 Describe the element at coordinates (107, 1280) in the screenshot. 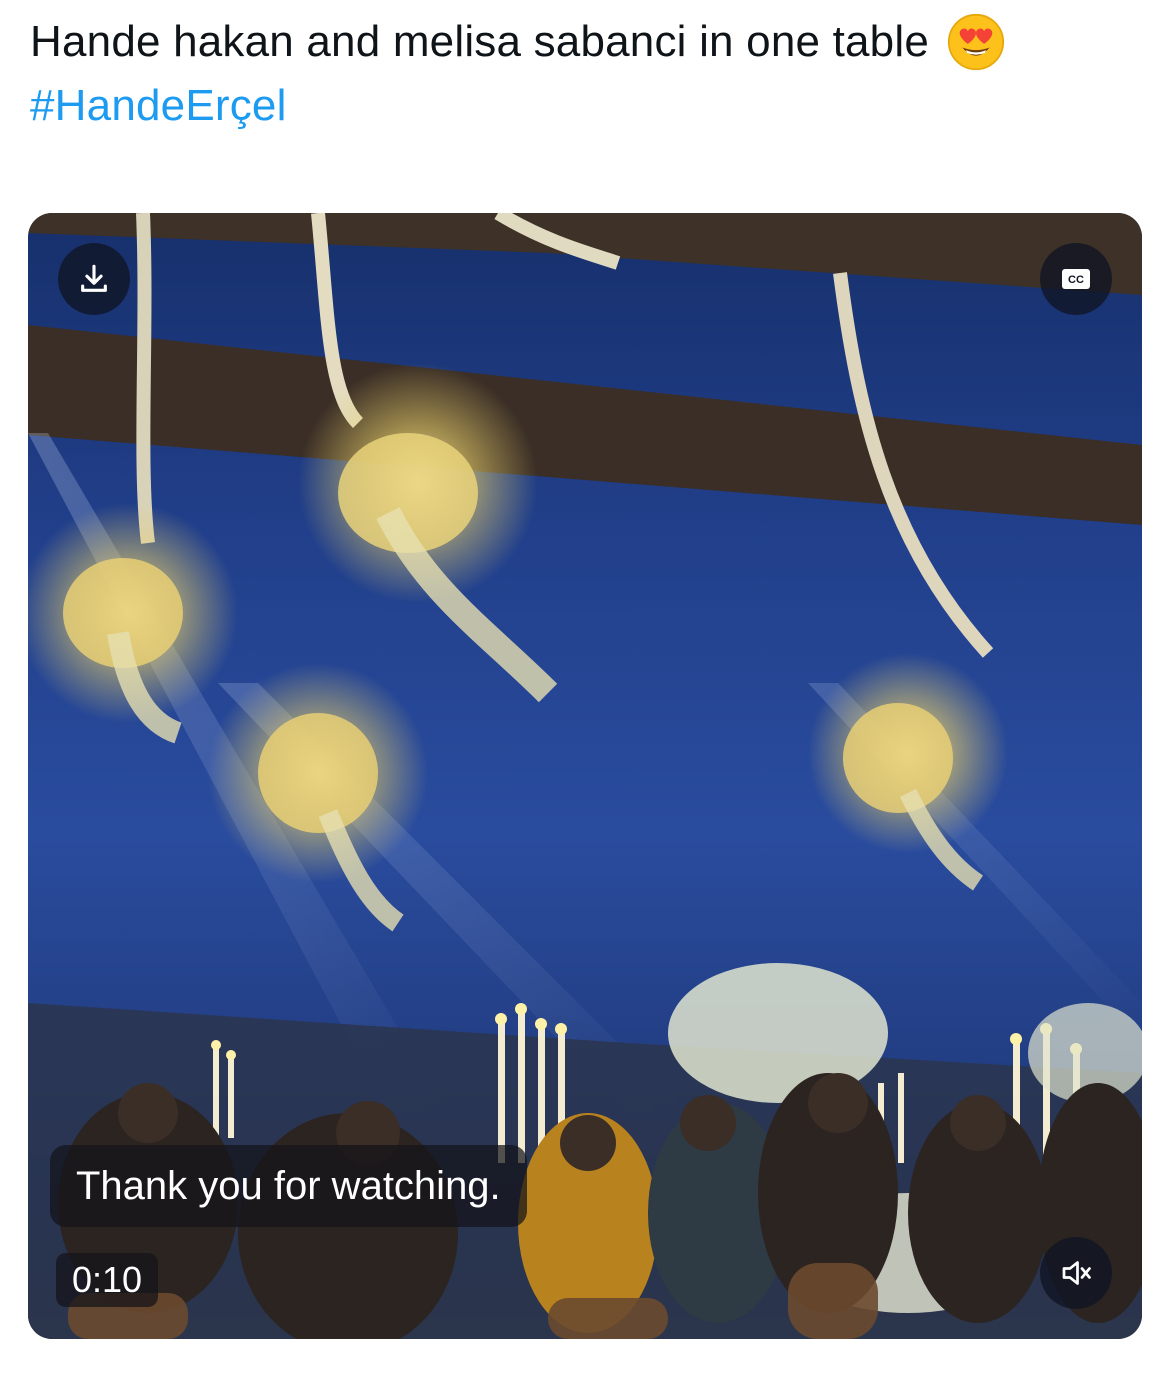

I see `elapsed-time: 0:10` at that location.